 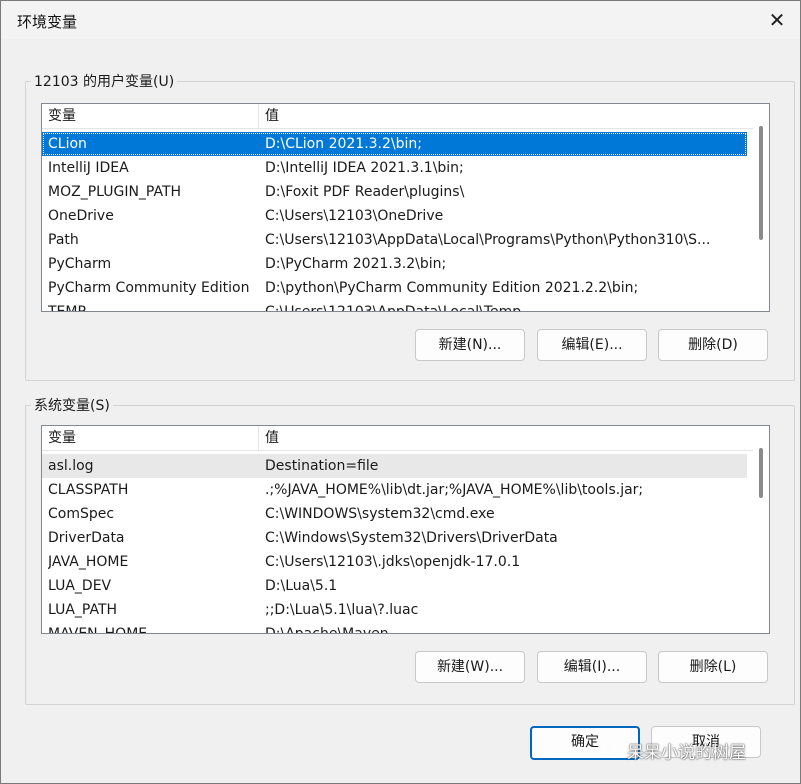 What do you see at coordinates (80, 586) in the screenshot?
I see `variable-name: LUA_DEV` at bounding box center [80, 586].